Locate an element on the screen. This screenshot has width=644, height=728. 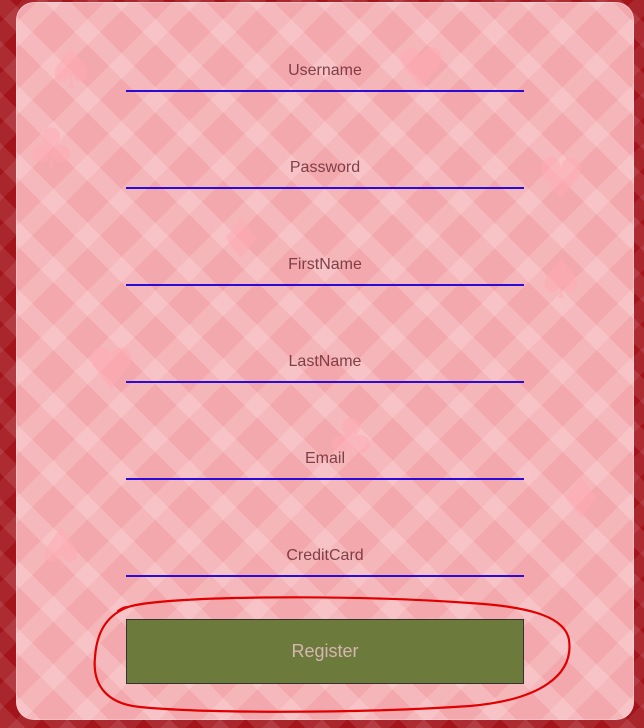
username-input is located at coordinates (325, 72).